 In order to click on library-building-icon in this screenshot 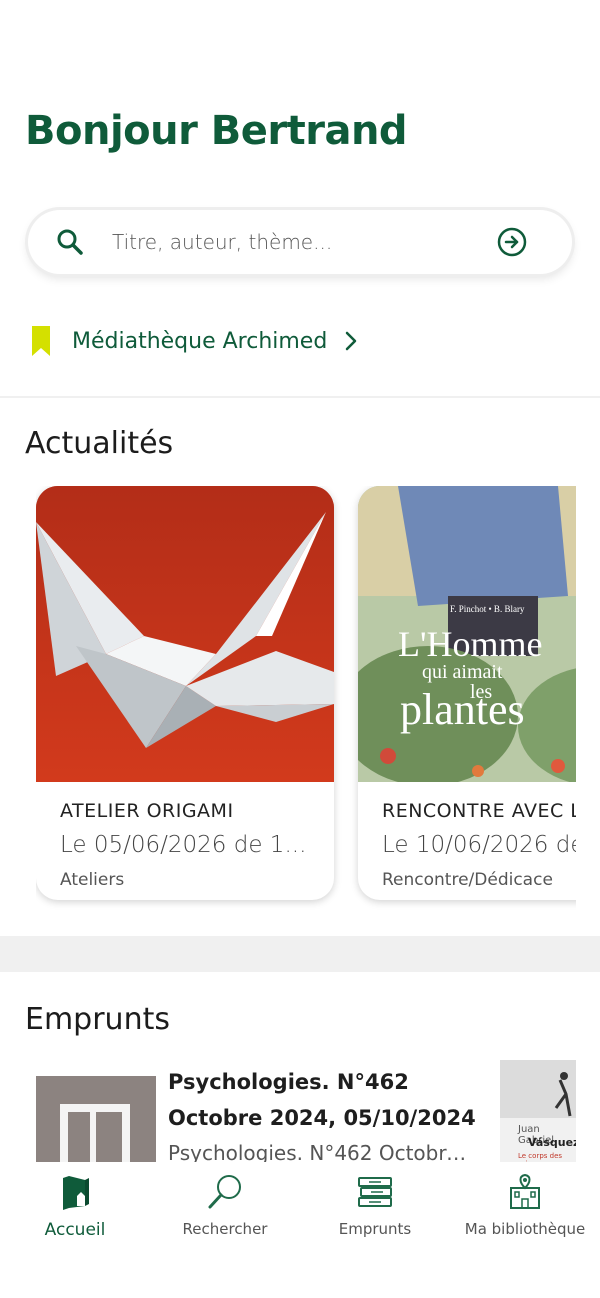, I will do `click(525, 1191)`.